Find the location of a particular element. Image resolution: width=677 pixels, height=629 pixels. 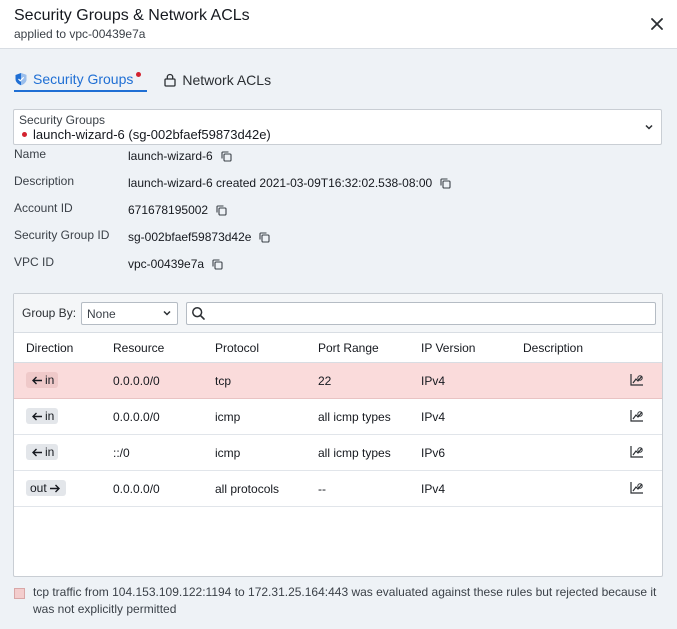

tab-label: Network ACLs is located at coordinates (227, 80).